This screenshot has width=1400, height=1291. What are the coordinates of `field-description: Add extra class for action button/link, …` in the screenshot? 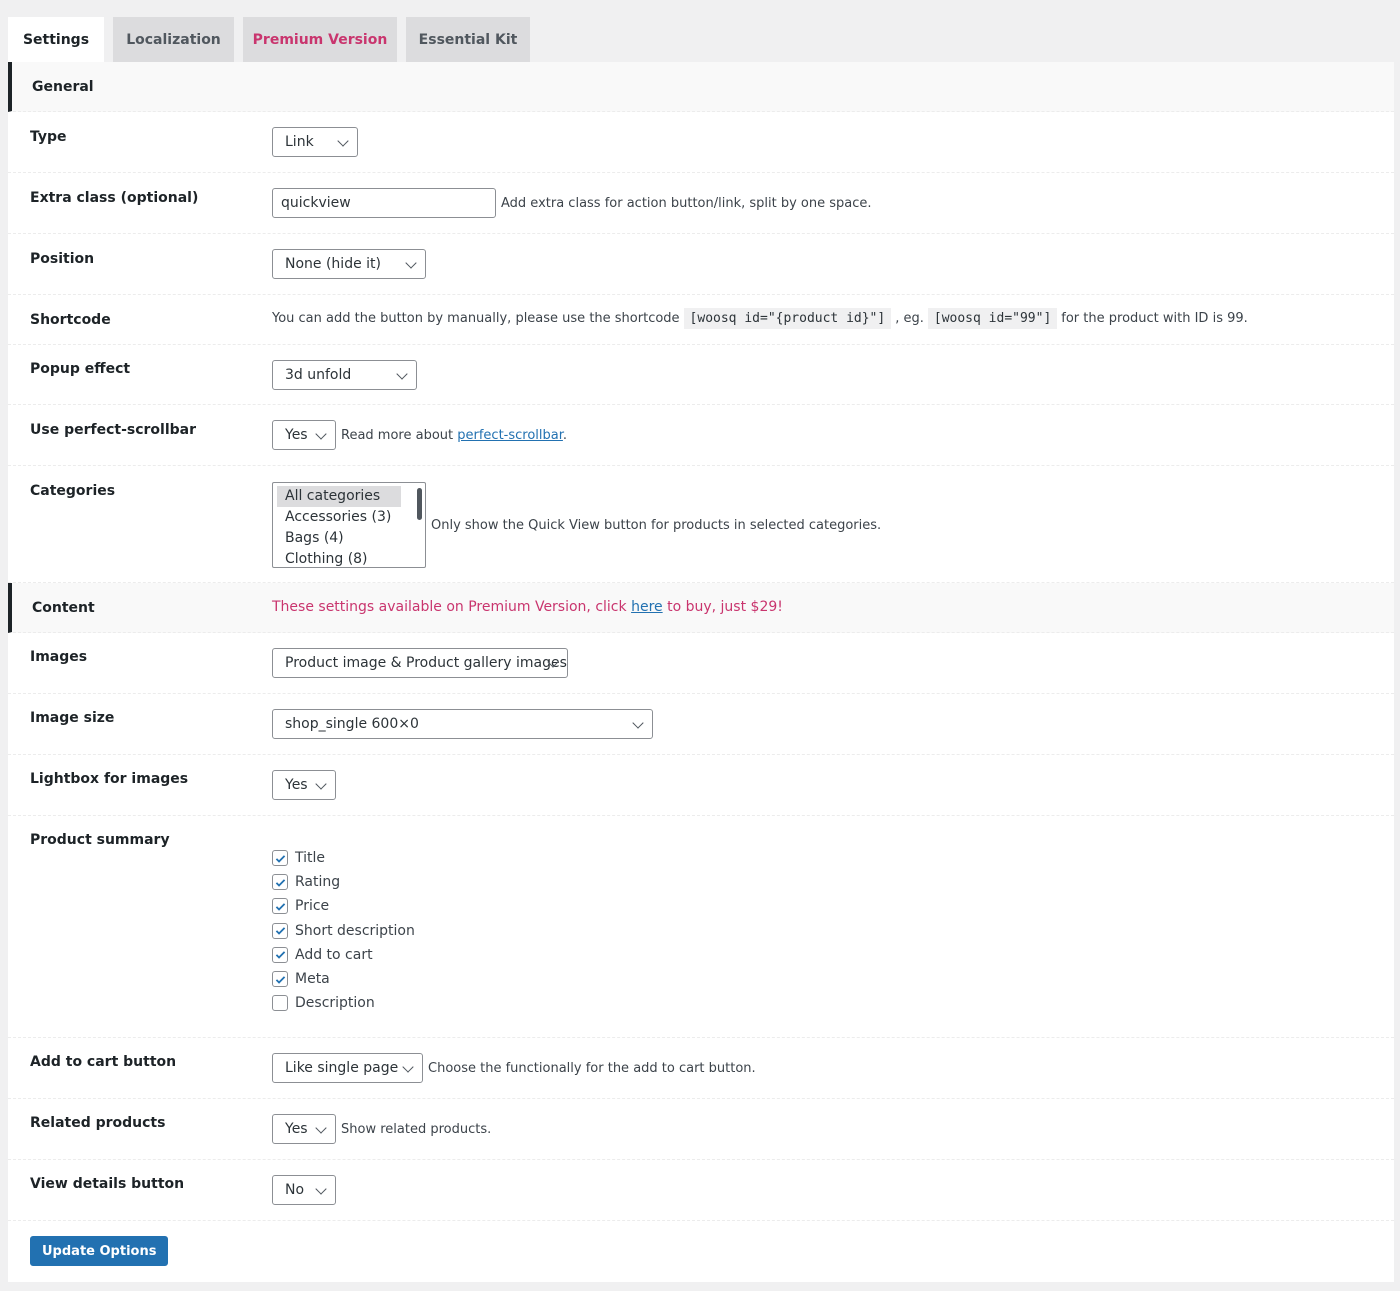 It's located at (686, 203).